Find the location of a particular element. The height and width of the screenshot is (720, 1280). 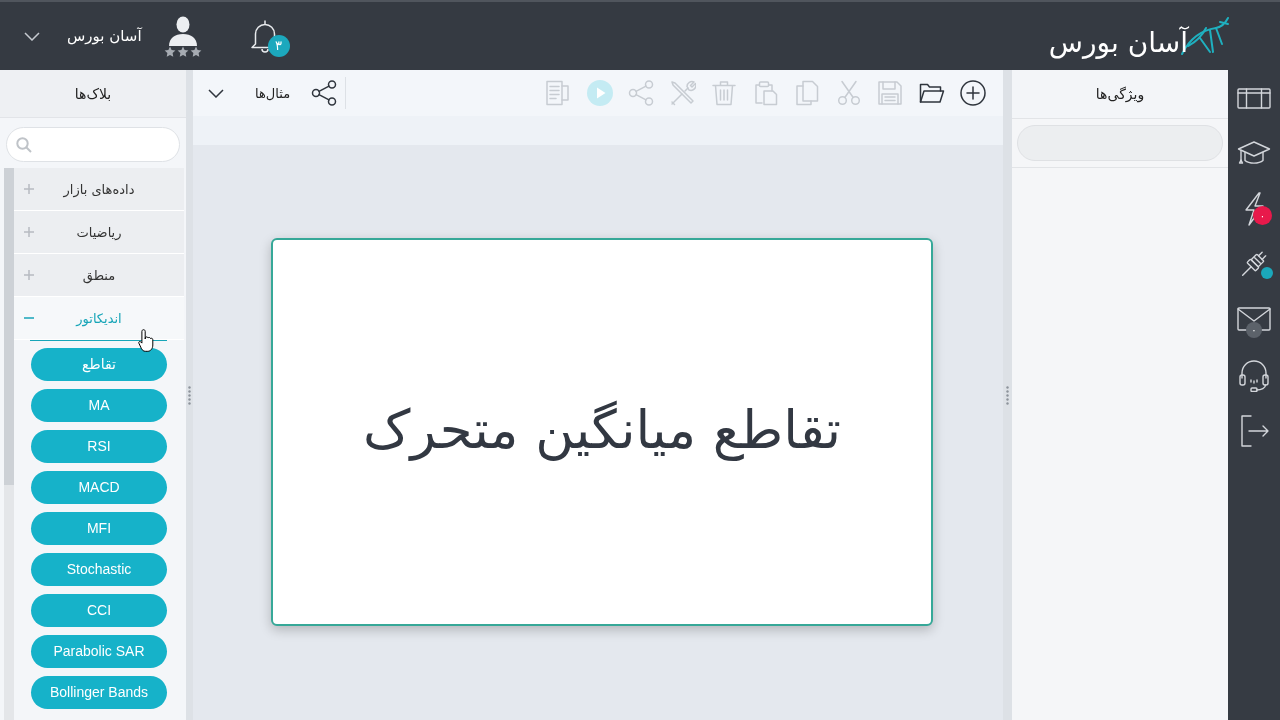

block-button: MA is located at coordinates (99, 405).